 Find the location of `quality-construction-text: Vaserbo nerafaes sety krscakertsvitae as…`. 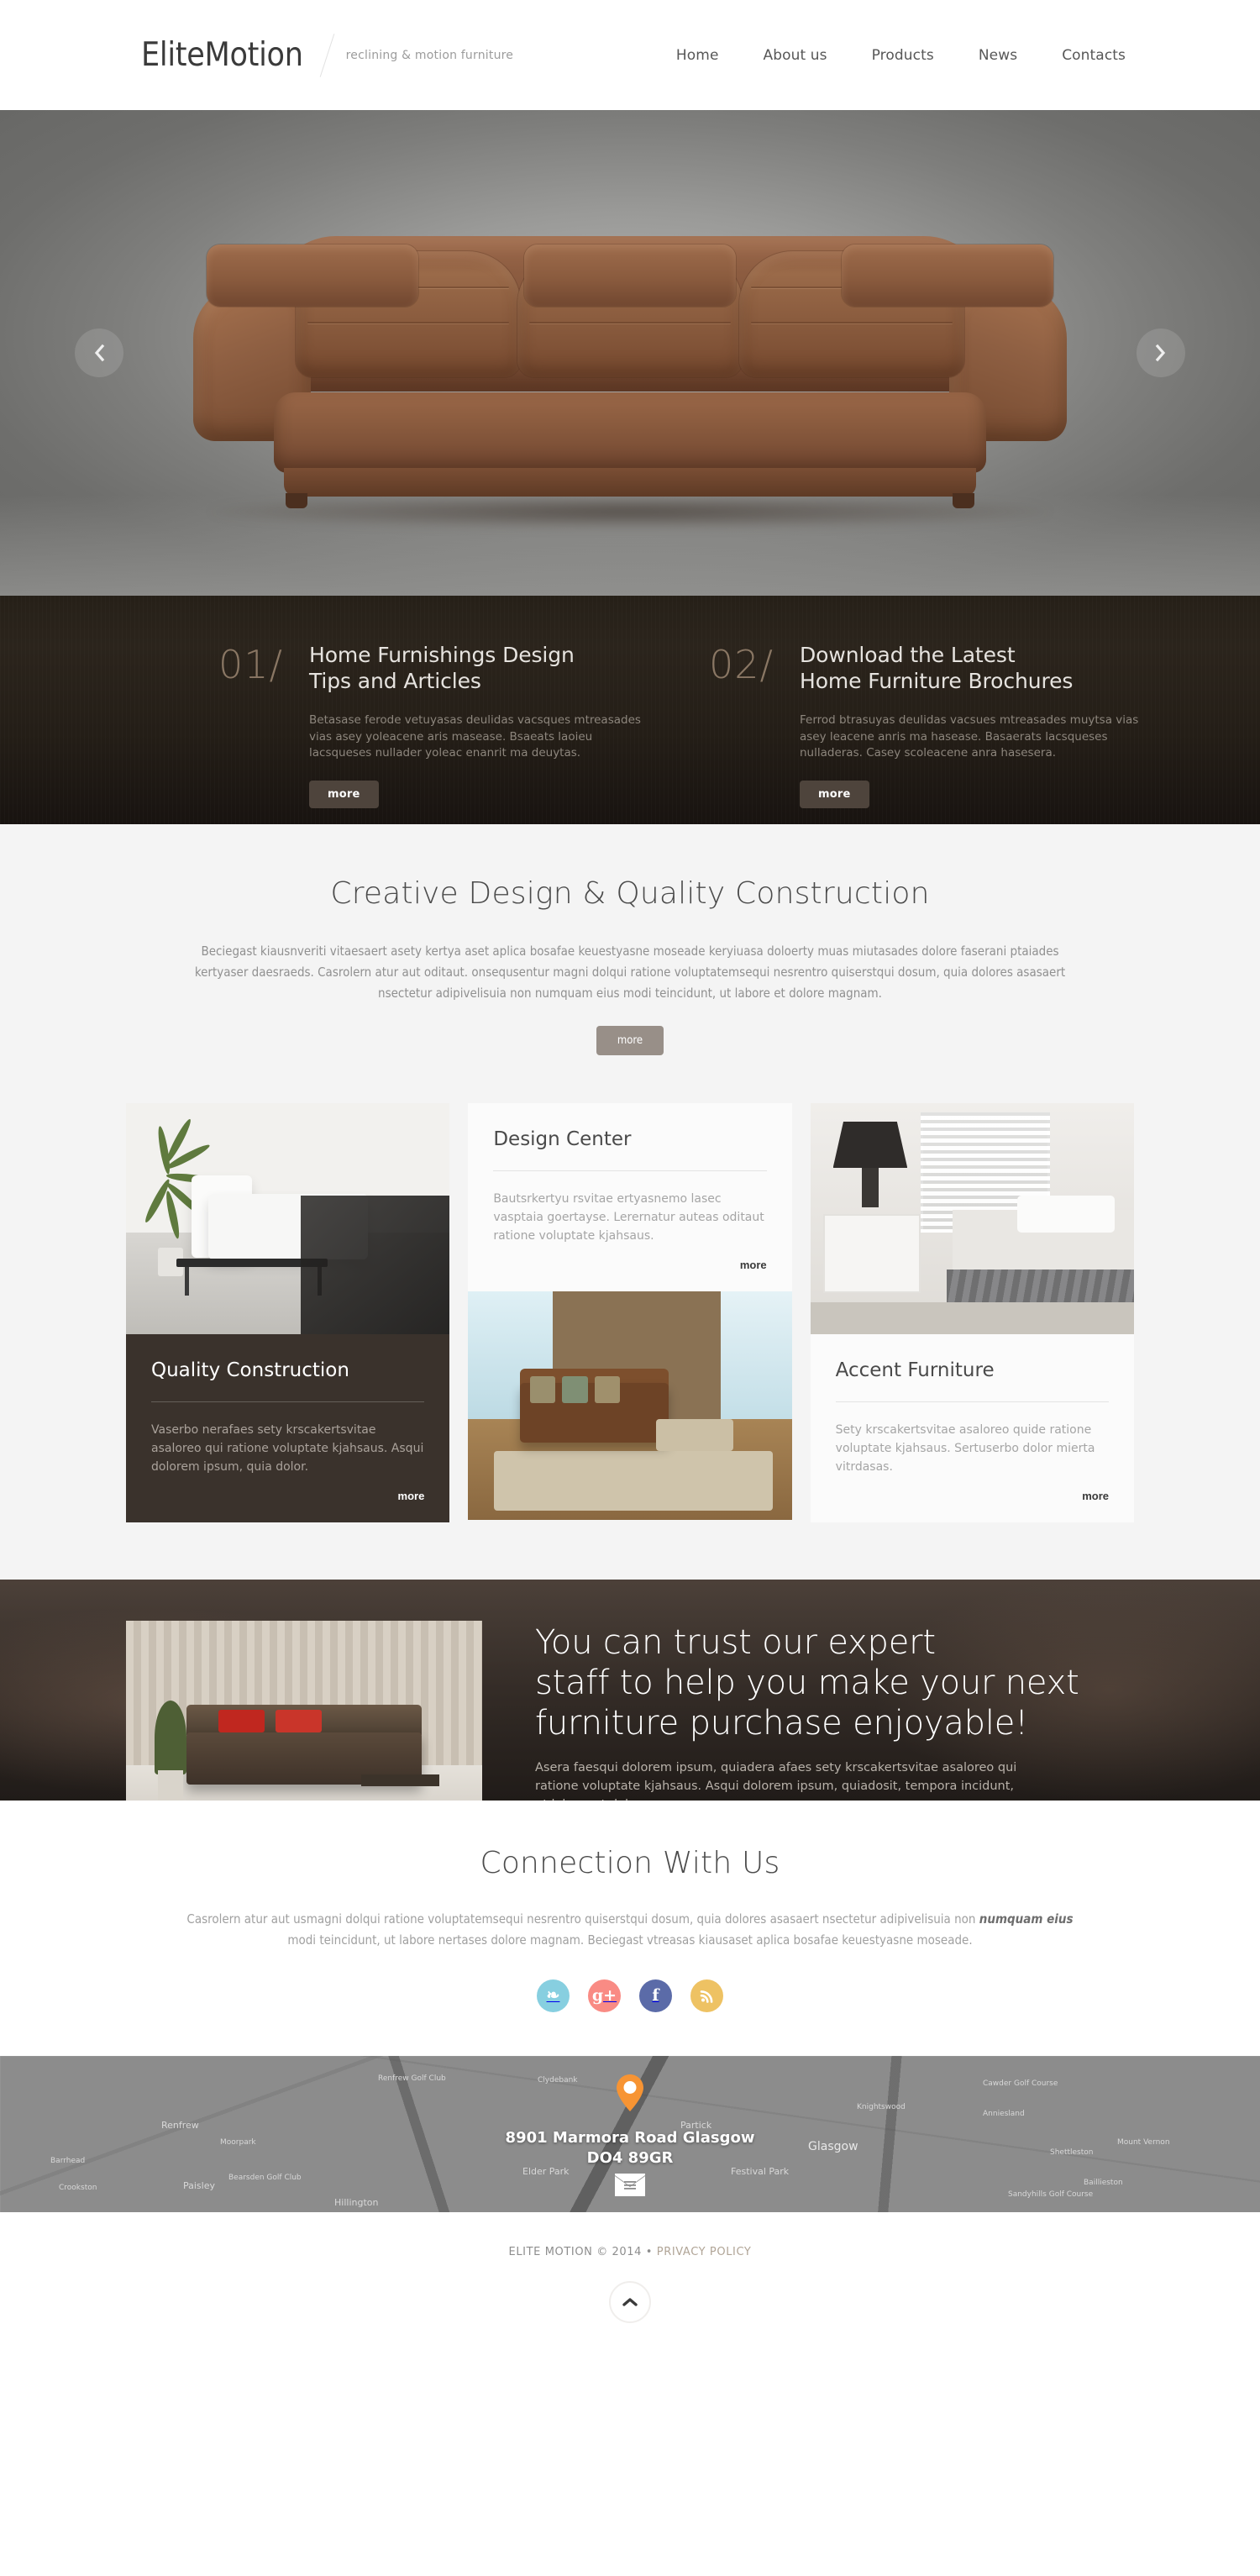

quality-construction-text: Vaserbo nerafaes sety krscakertsvitae as… is located at coordinates (287, 1448).